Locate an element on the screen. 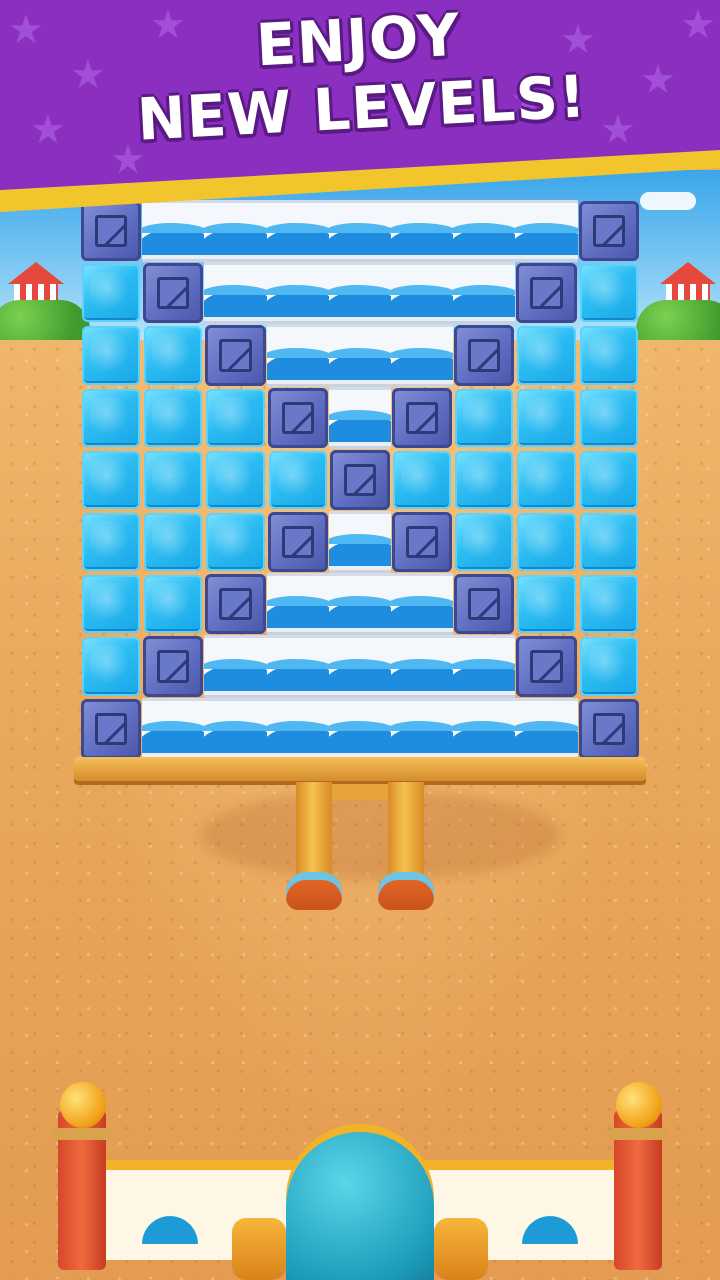 Image resolution: width=720 pixels, height=1280 pixels. wave-decoration-right is located at coordinates (550, 1227).